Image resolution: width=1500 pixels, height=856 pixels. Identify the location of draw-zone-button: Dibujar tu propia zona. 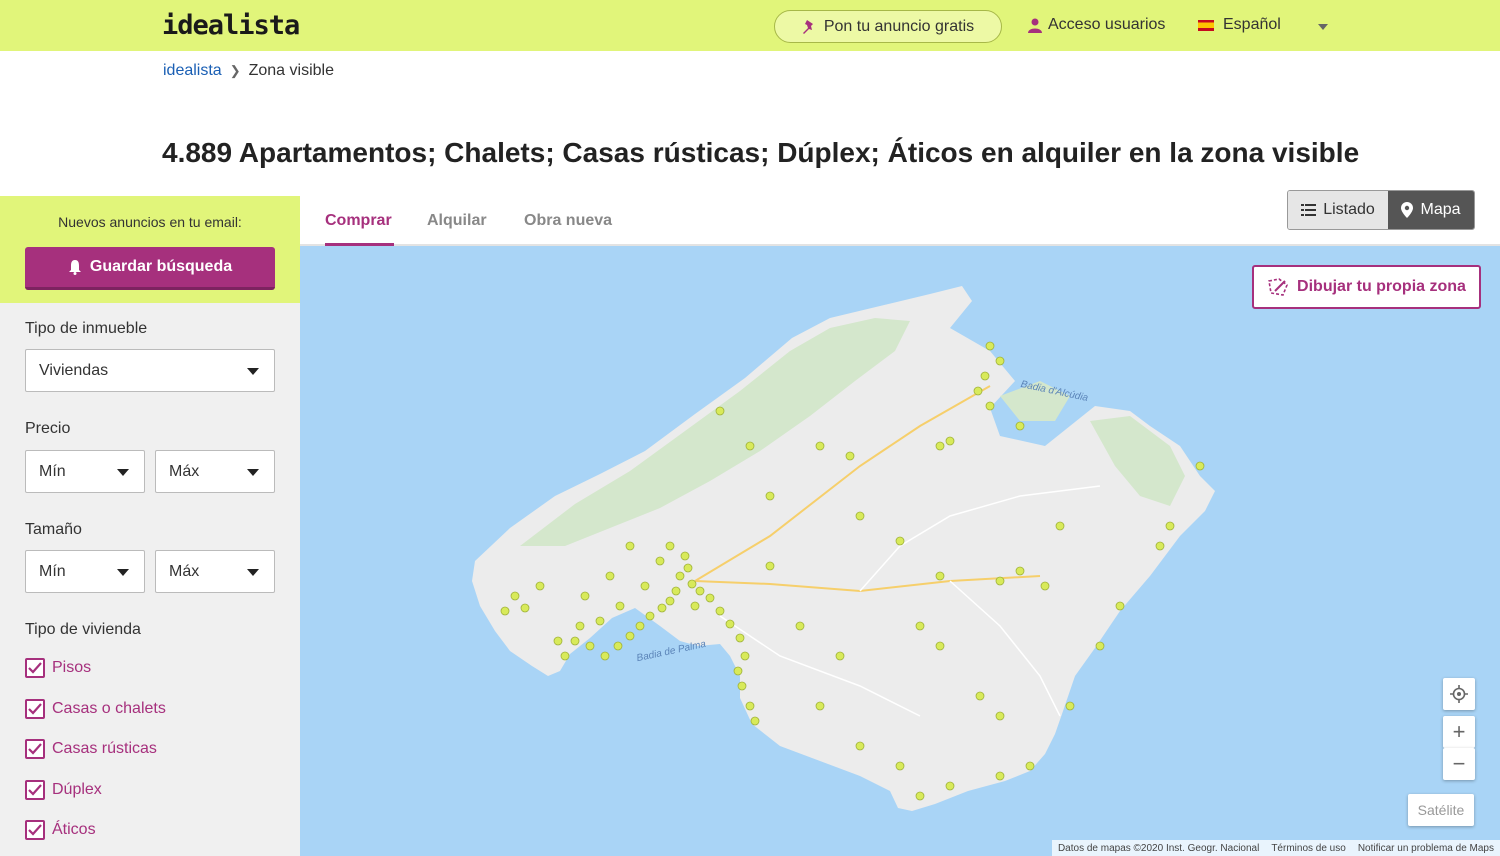
(1366, 287).